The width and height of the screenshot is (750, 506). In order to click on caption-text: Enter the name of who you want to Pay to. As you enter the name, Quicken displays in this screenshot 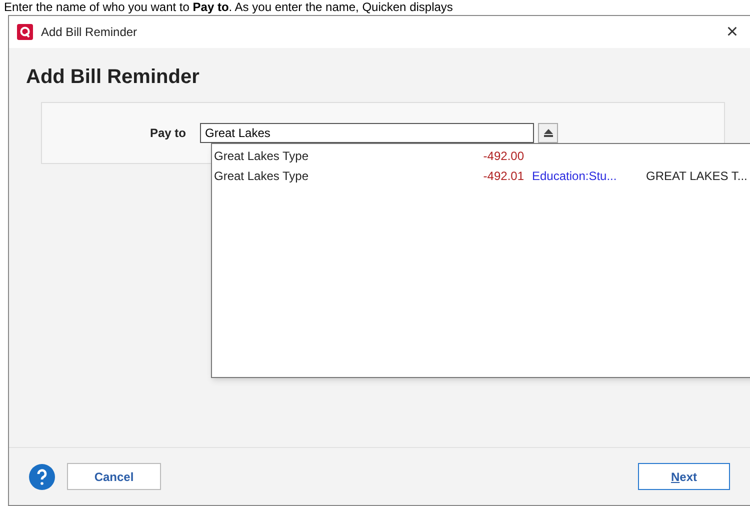, I will do `click(228, 7)`.